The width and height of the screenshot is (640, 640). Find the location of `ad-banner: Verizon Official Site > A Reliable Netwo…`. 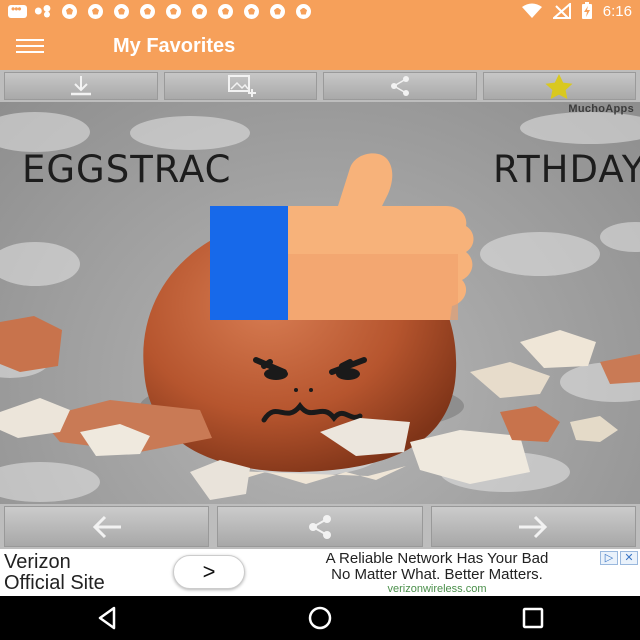

ad-banner: Verizon Official Site > A Reliable Netwo… is located at coordinates (320, 572).